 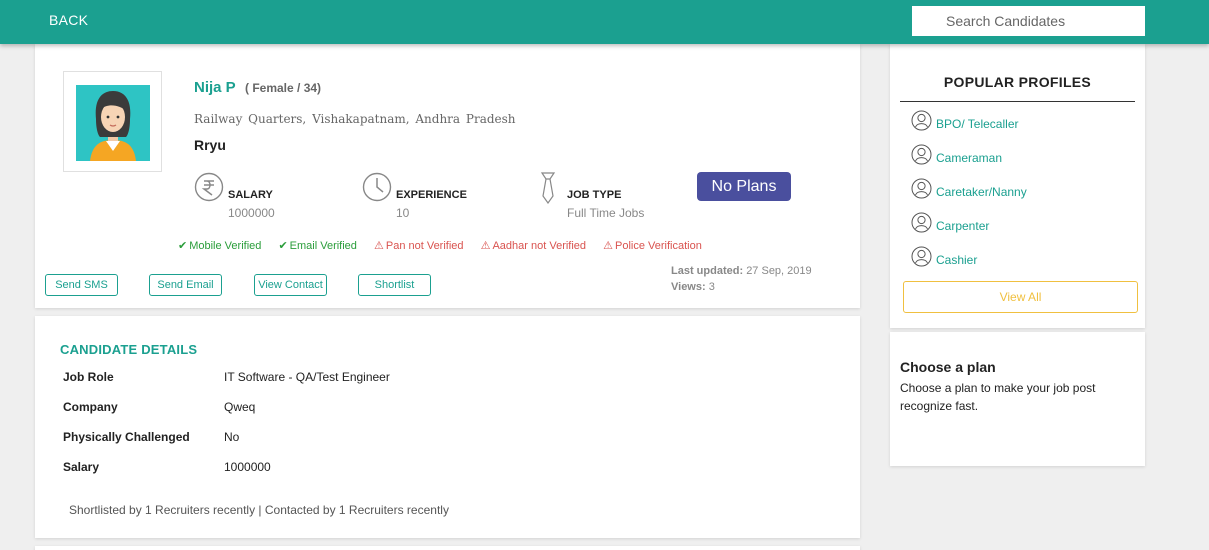 I want to click on choose-plan-title: Choose a plan, so click(x=948, y=367).